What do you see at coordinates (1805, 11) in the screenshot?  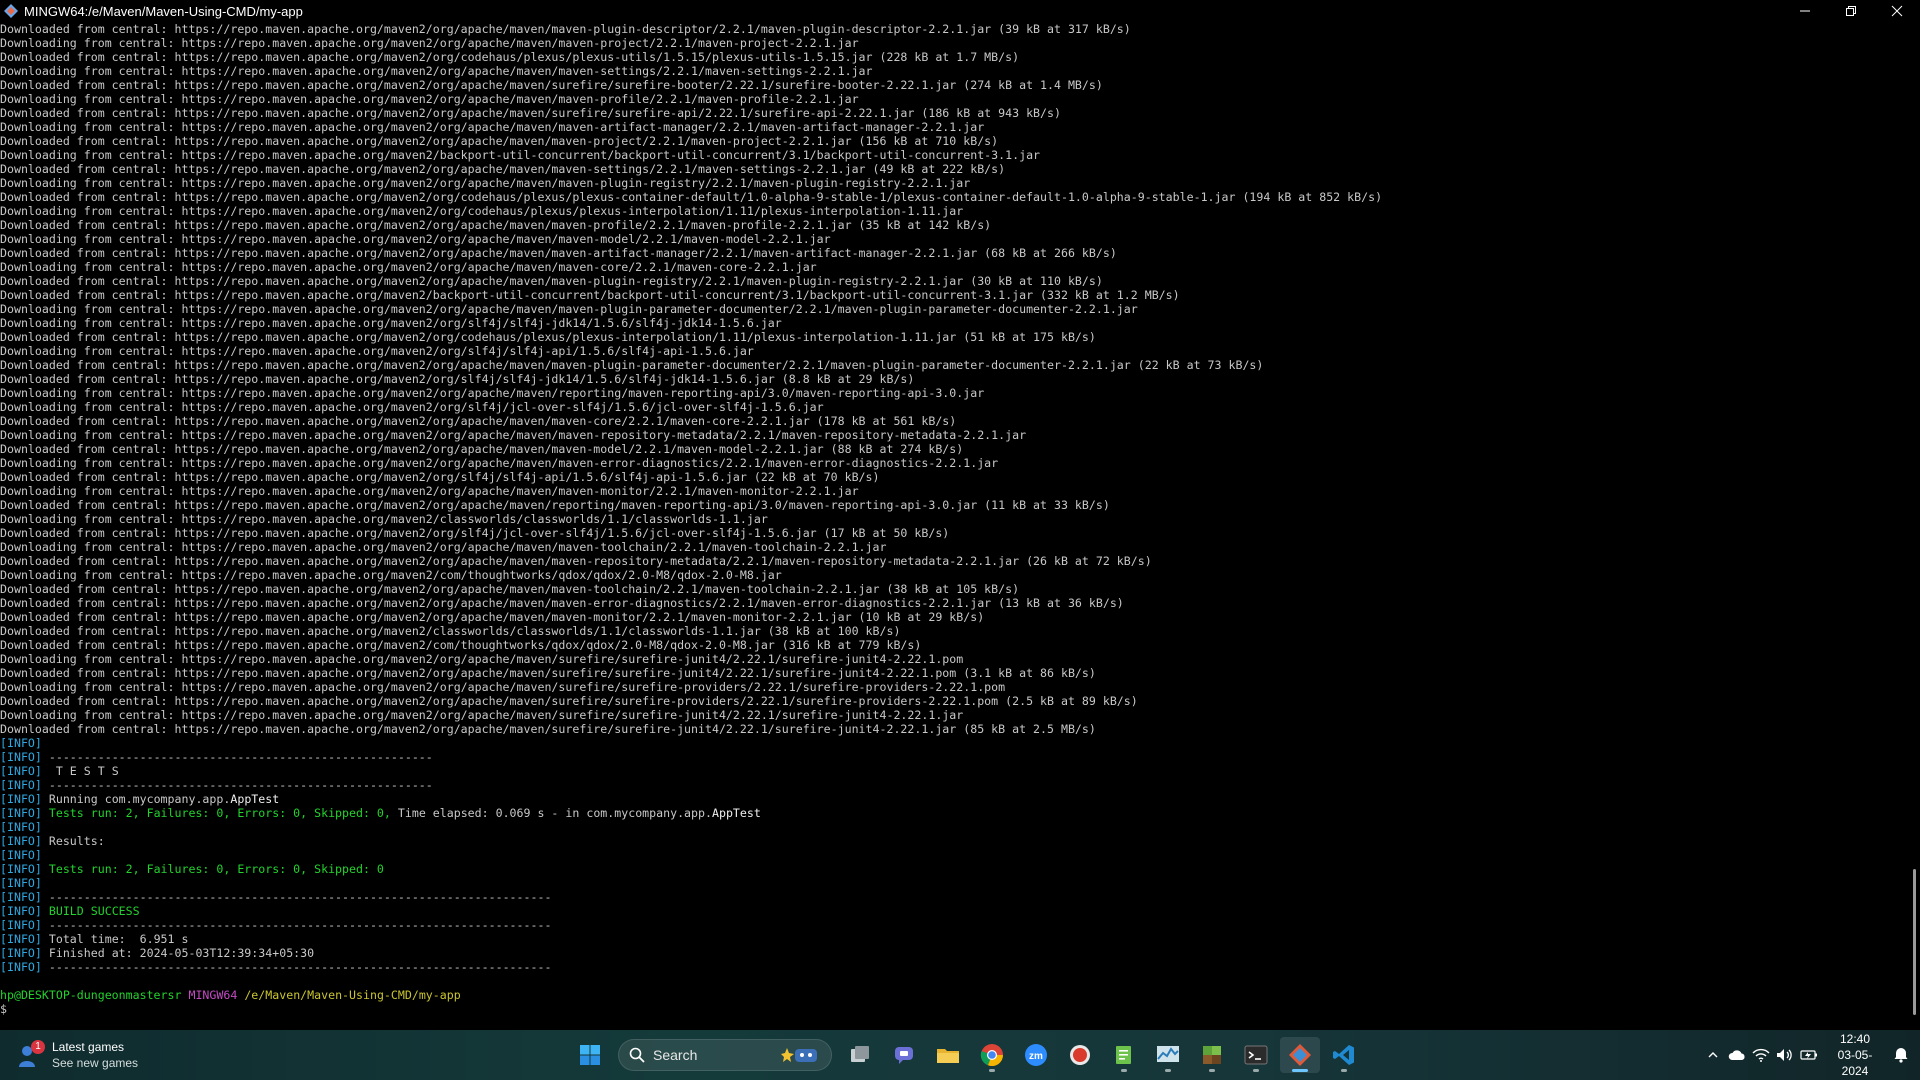 I see `minimize-button` at bounding box center [1805, 11].